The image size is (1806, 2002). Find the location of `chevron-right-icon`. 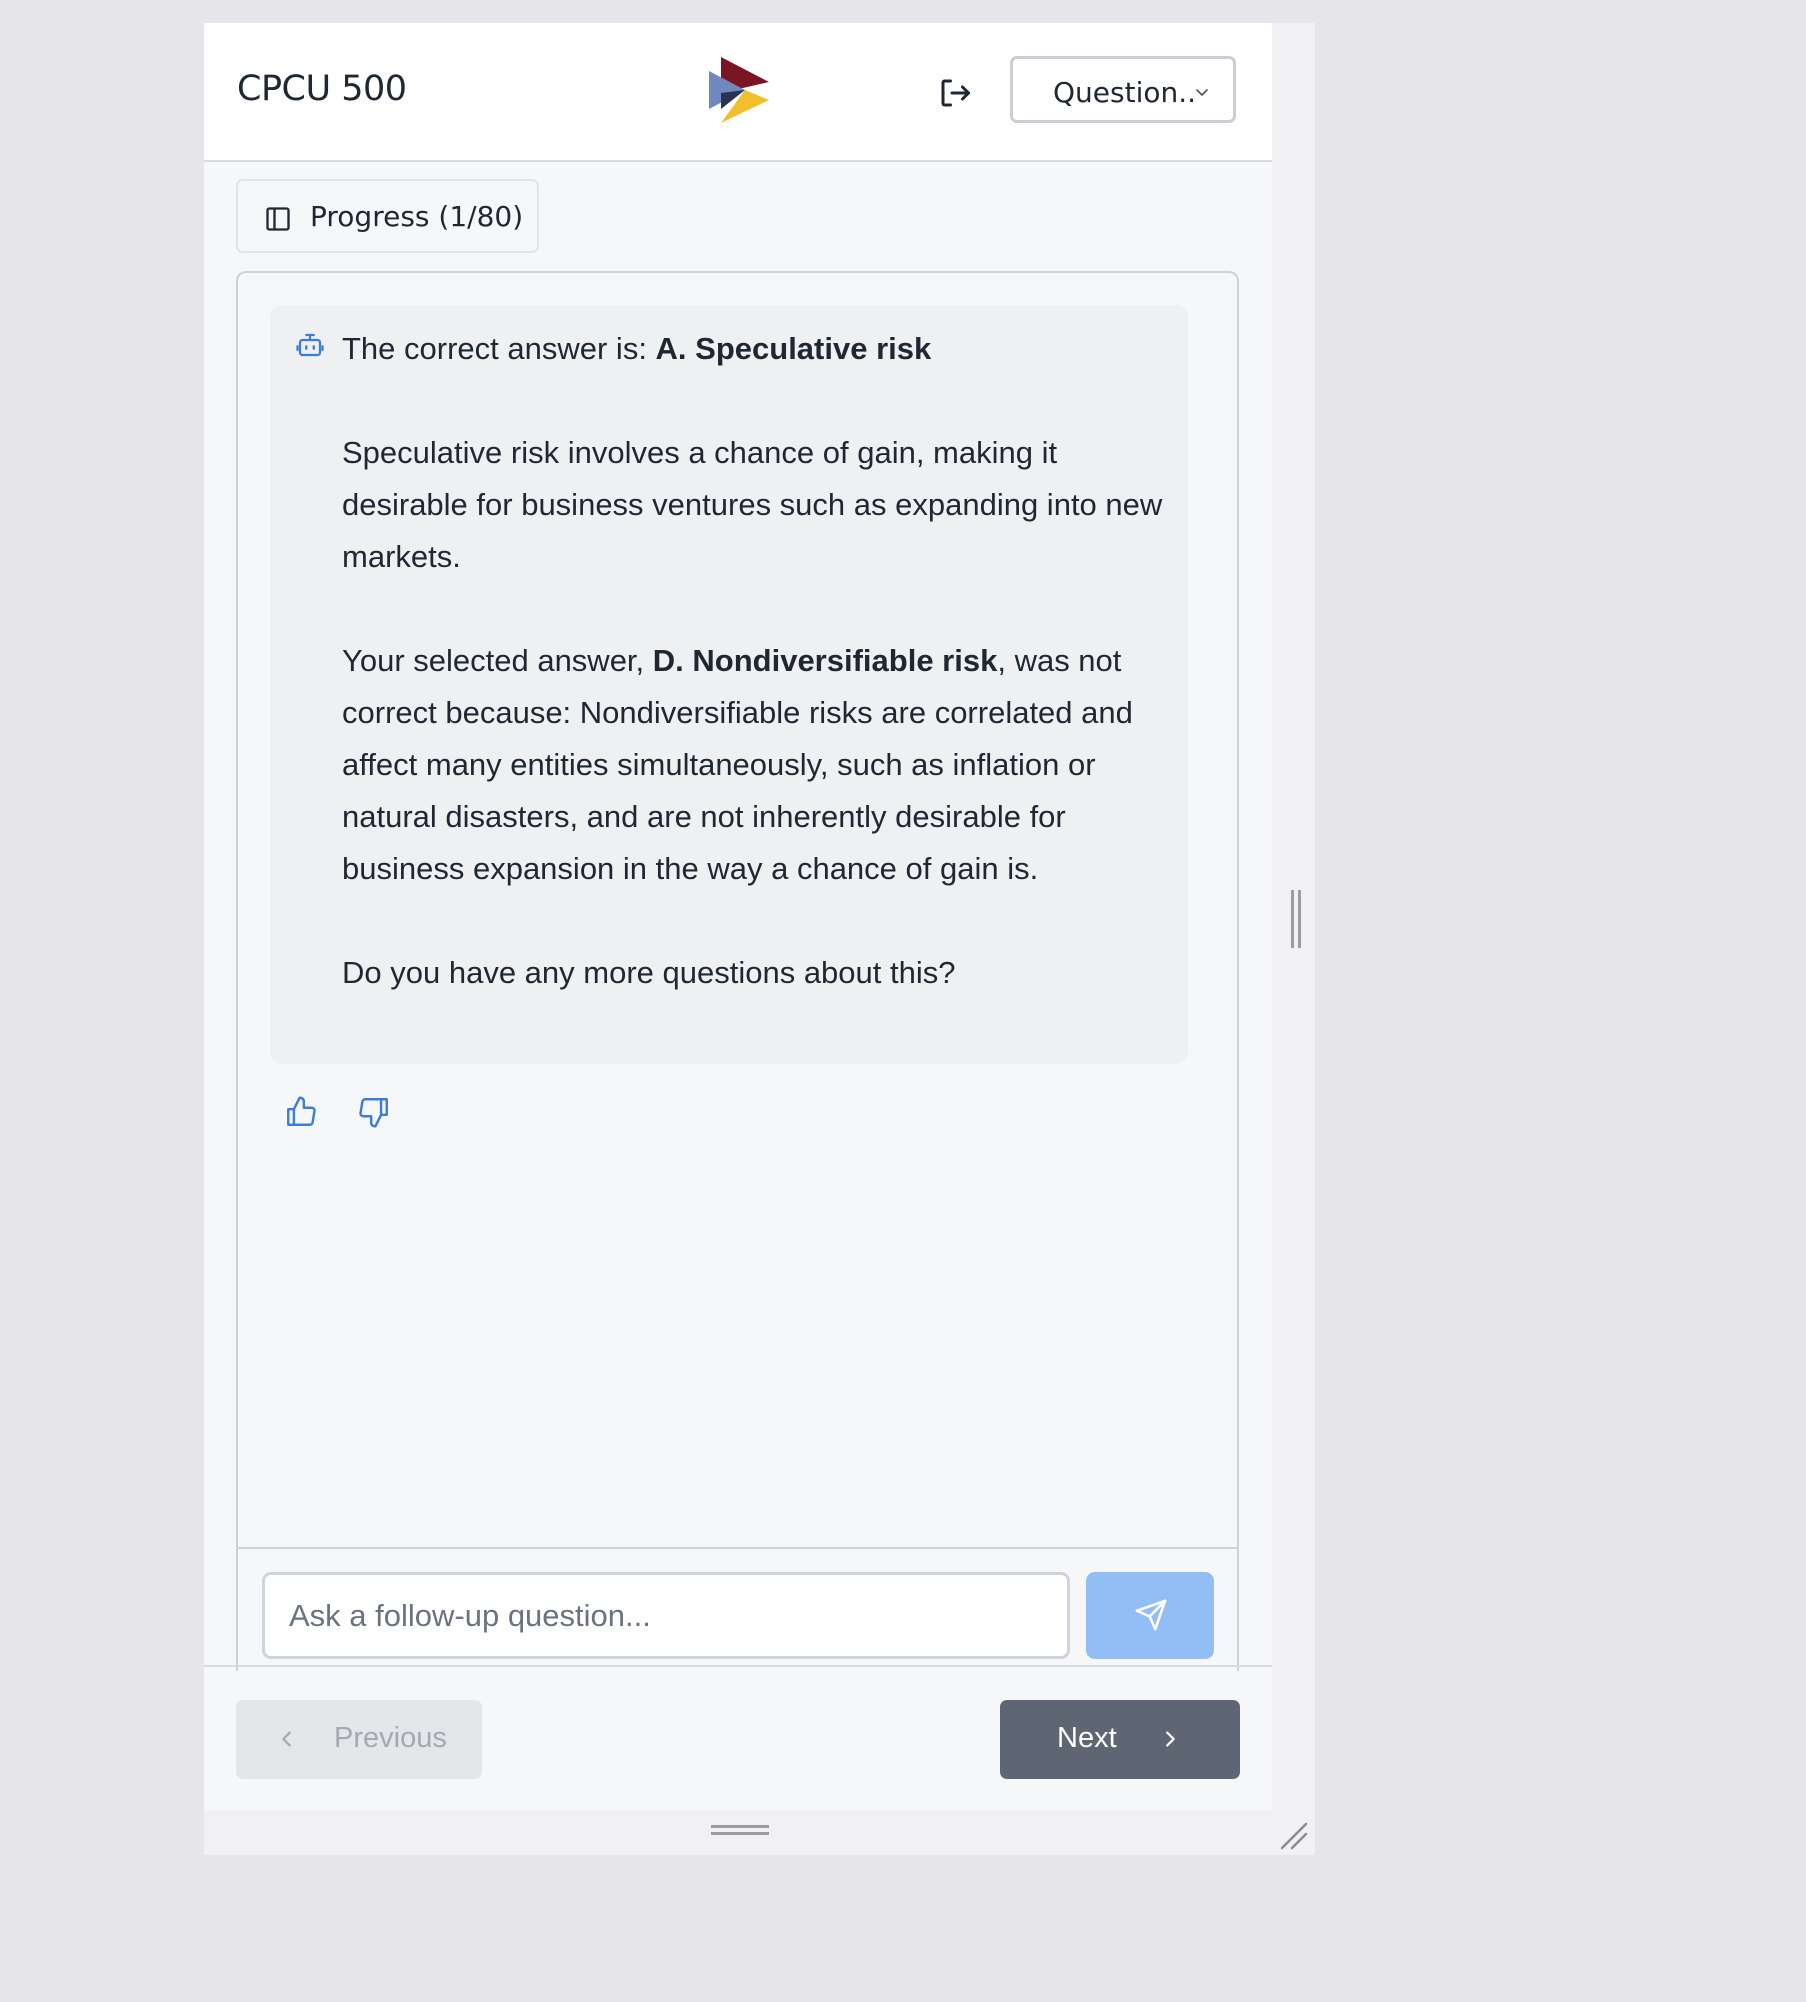

chevron-right-icon is located at coordinates (1170, 1739).